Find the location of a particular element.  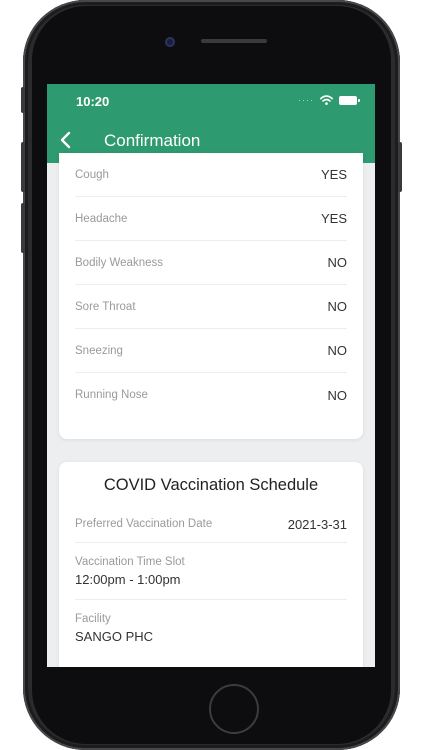

symptom-label: Sneezing is located at coordinates (99, 350).